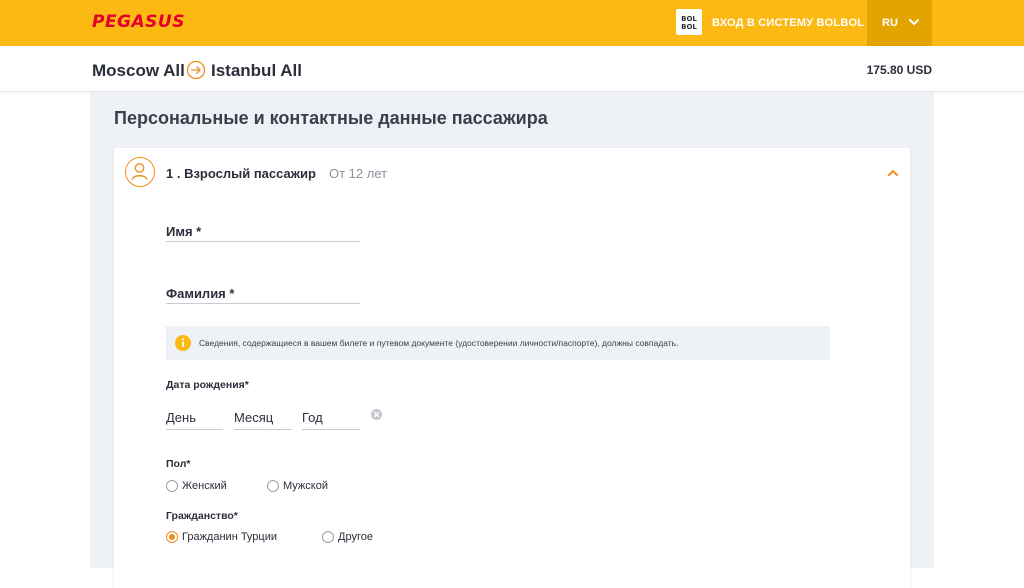  What do you see at coordinates (890, 23) in the screenshot?
I see `language-label: RU` at bounding box center [890, 23].